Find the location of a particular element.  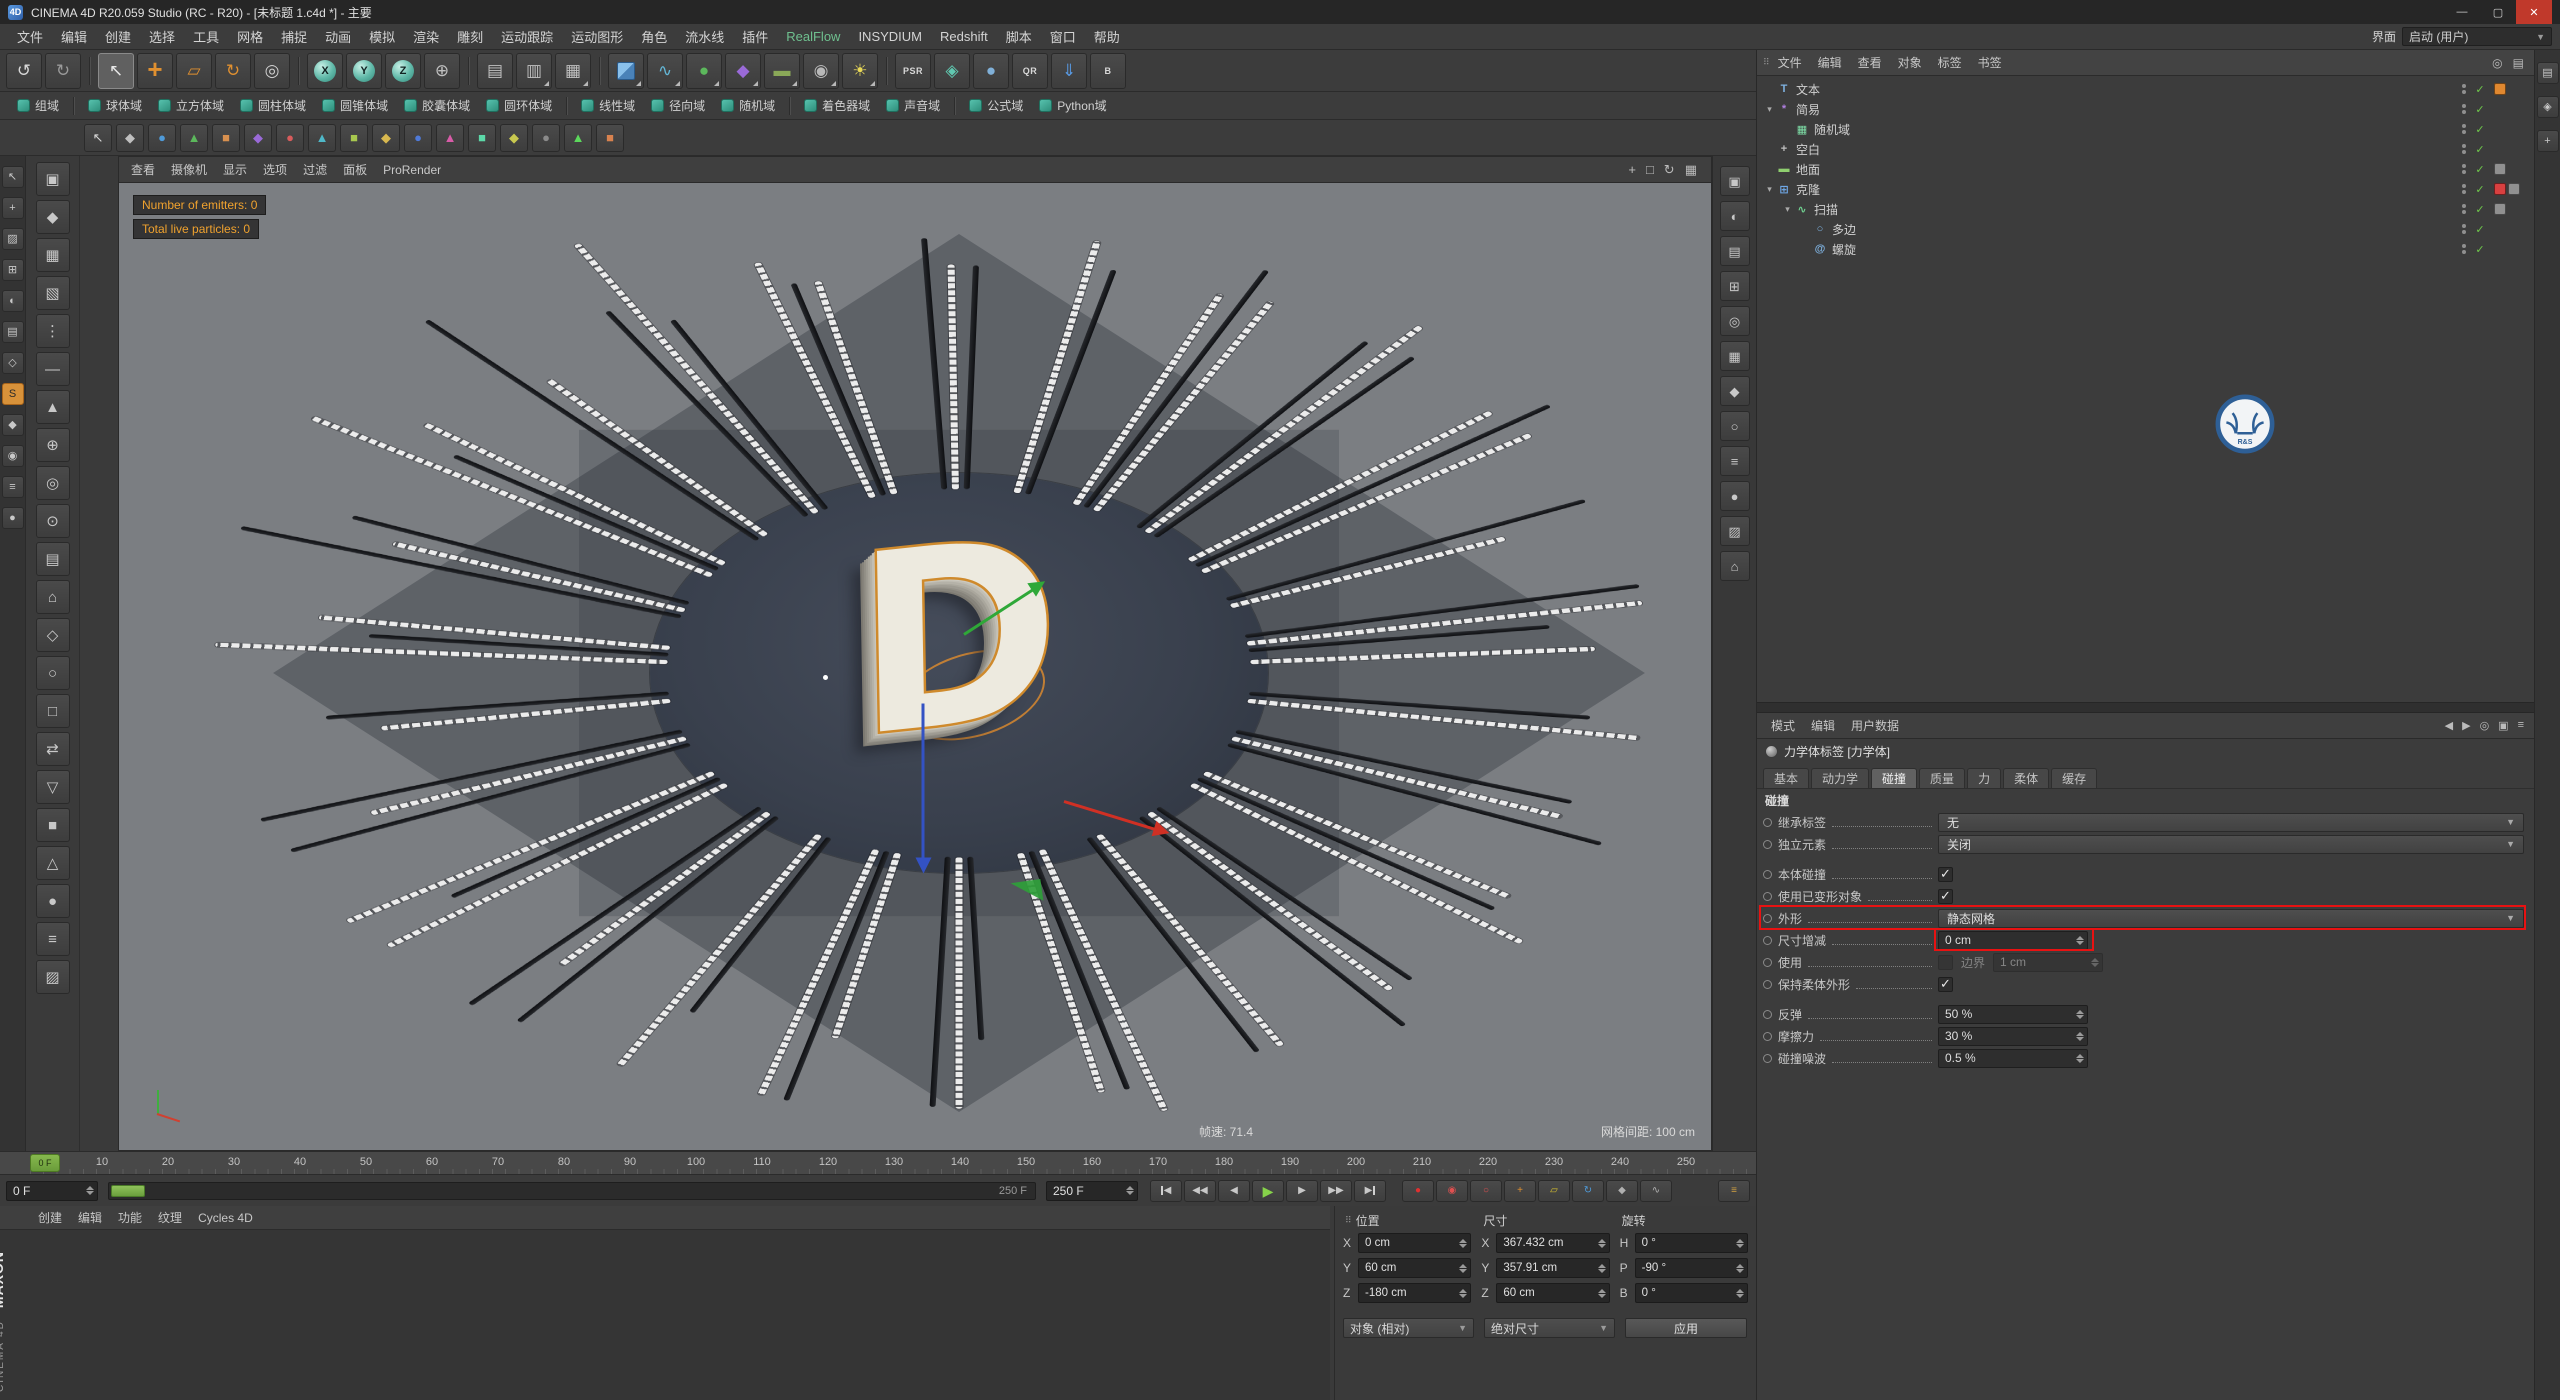

scale-tool: ▱ is located at coordinates (194, 70).